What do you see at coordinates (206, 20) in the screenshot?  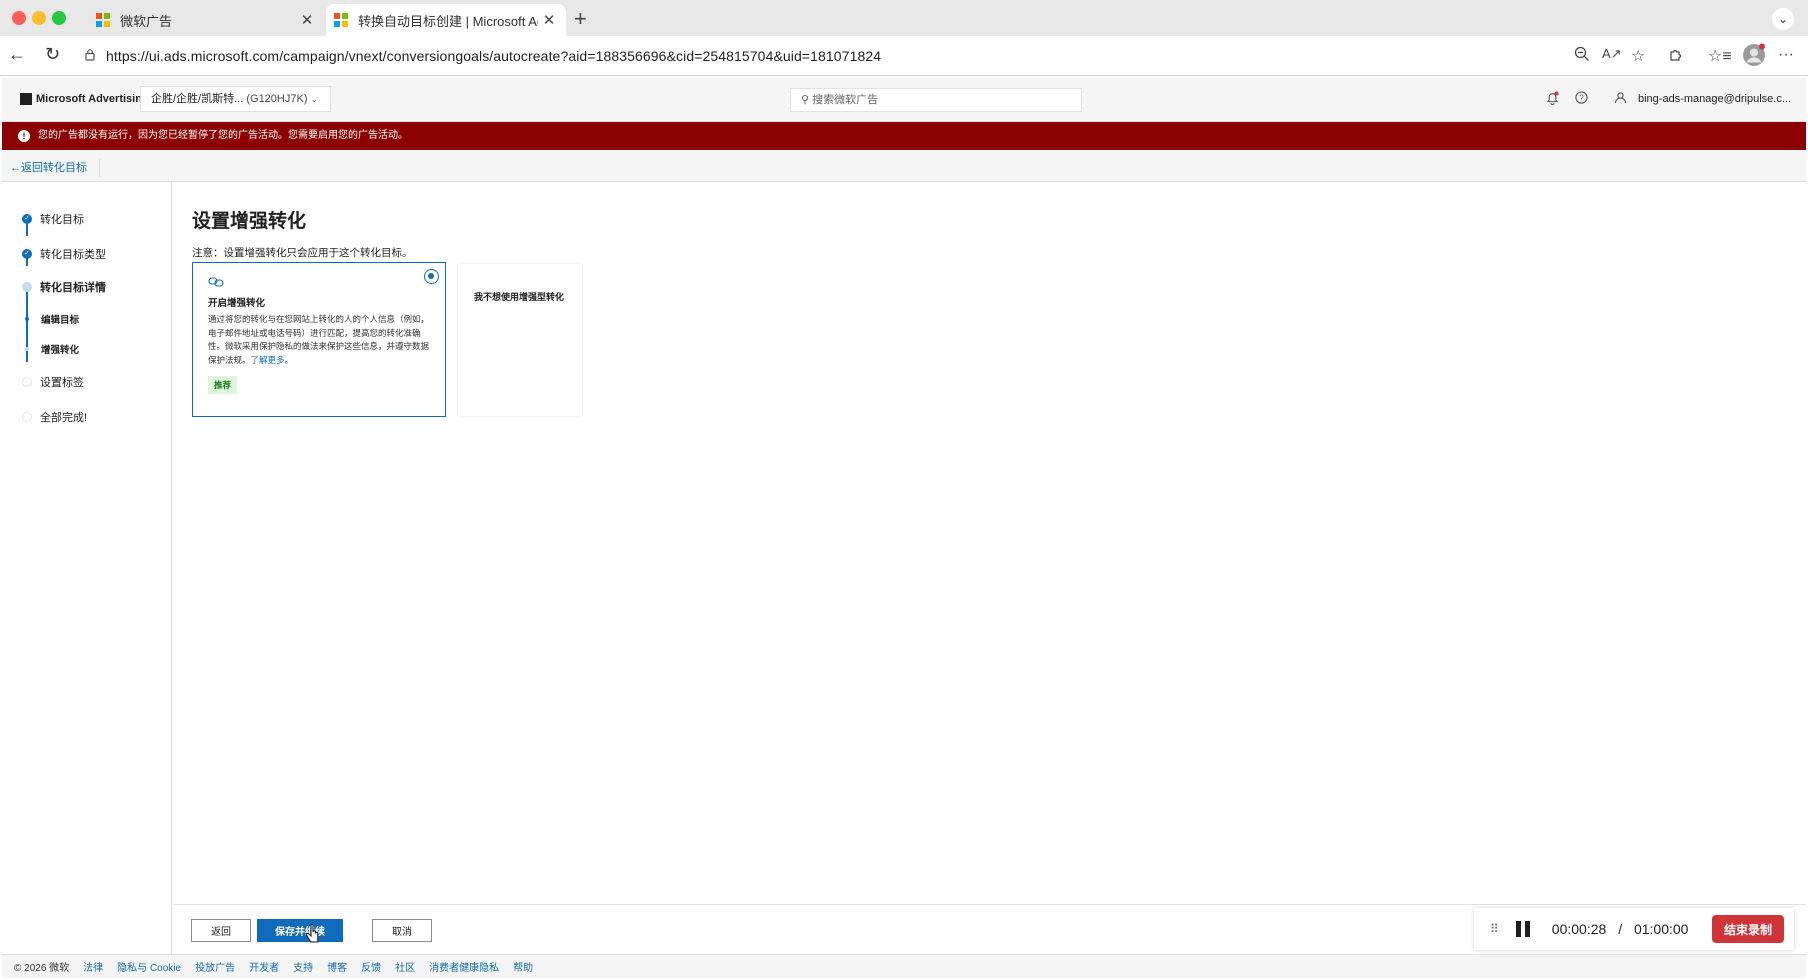 I see `tab-microsoft-ads: 微软广告 ✕` at bounding box center [206, 20].